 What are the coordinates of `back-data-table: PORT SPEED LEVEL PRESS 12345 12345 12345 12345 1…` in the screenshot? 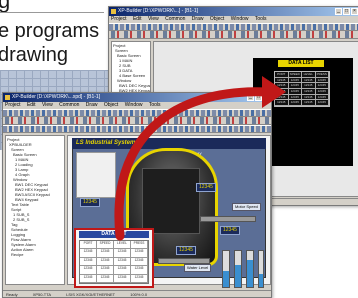 It's located at (302, 89).